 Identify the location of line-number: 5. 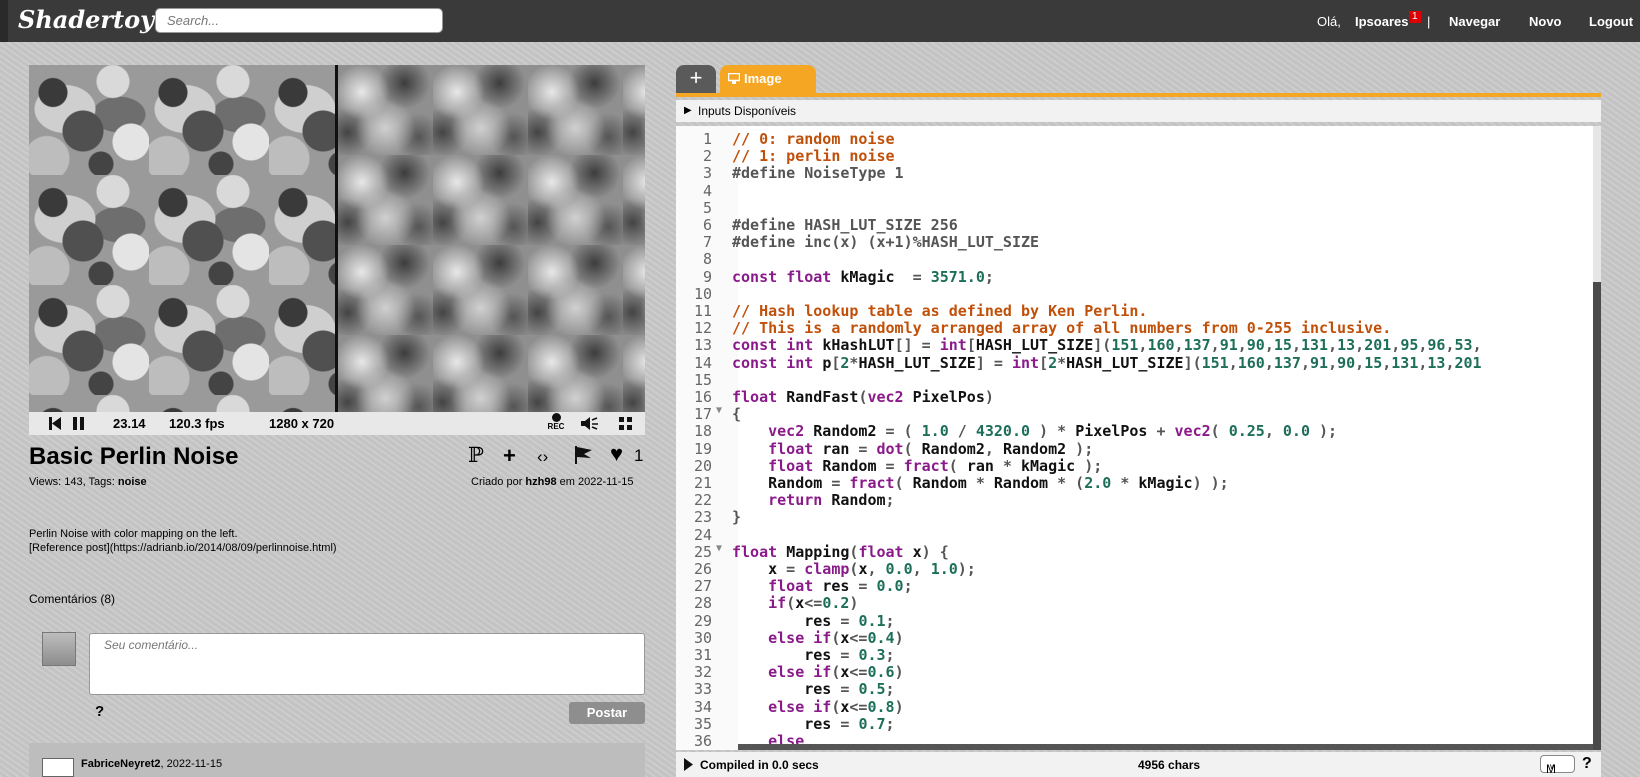
(707, 207).